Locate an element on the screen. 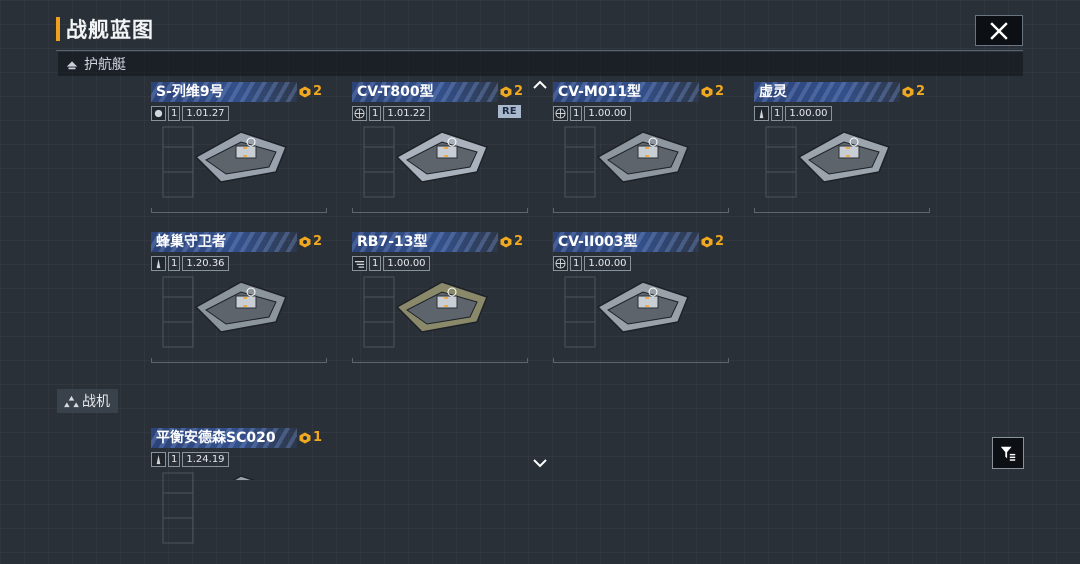  ship-stats: 1 1.20.36 is located at coordinates (190, 263).